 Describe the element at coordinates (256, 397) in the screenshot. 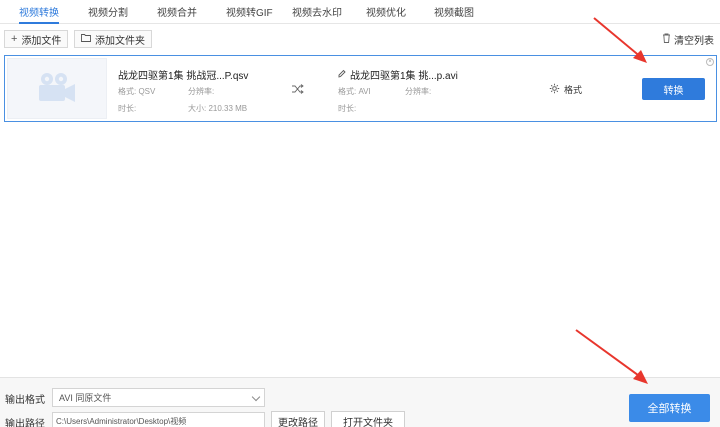

I see `chevron-down-icon` at that location.